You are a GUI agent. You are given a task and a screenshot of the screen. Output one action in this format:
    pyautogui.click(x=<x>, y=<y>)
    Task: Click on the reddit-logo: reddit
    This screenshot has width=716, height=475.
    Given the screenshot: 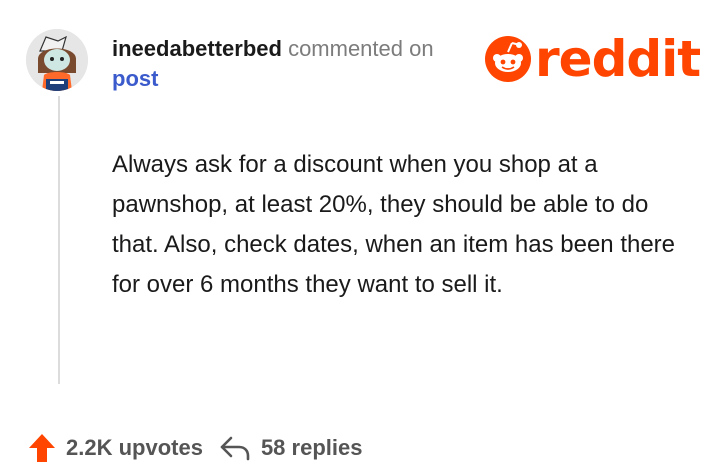 What is the action you would take?
    pyautogui.click(x=593, y=59)
    